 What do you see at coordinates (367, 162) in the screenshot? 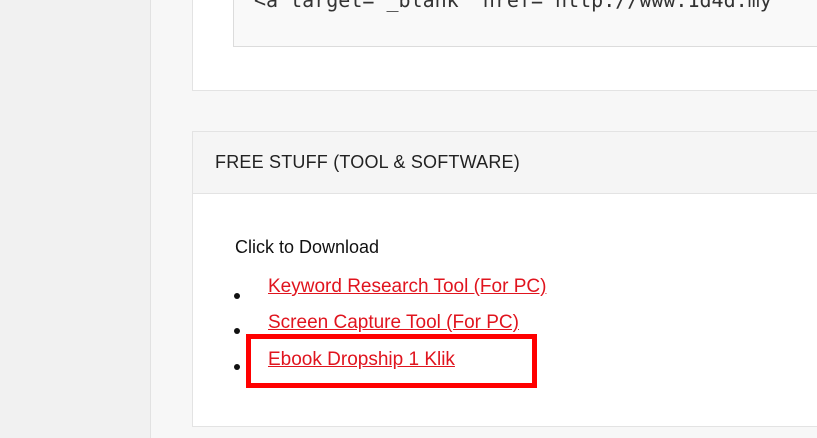
I see `widget-title: FREE STUFF (TOOL & SOFTWARE)` at bounding box center [367, 162].